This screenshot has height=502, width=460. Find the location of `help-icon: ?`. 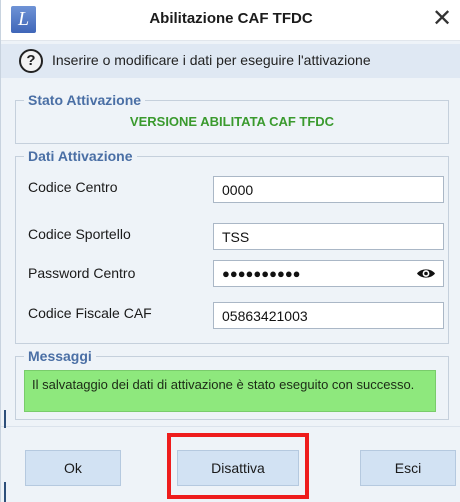

help-icon: ? is located at coordinates (31, 61).